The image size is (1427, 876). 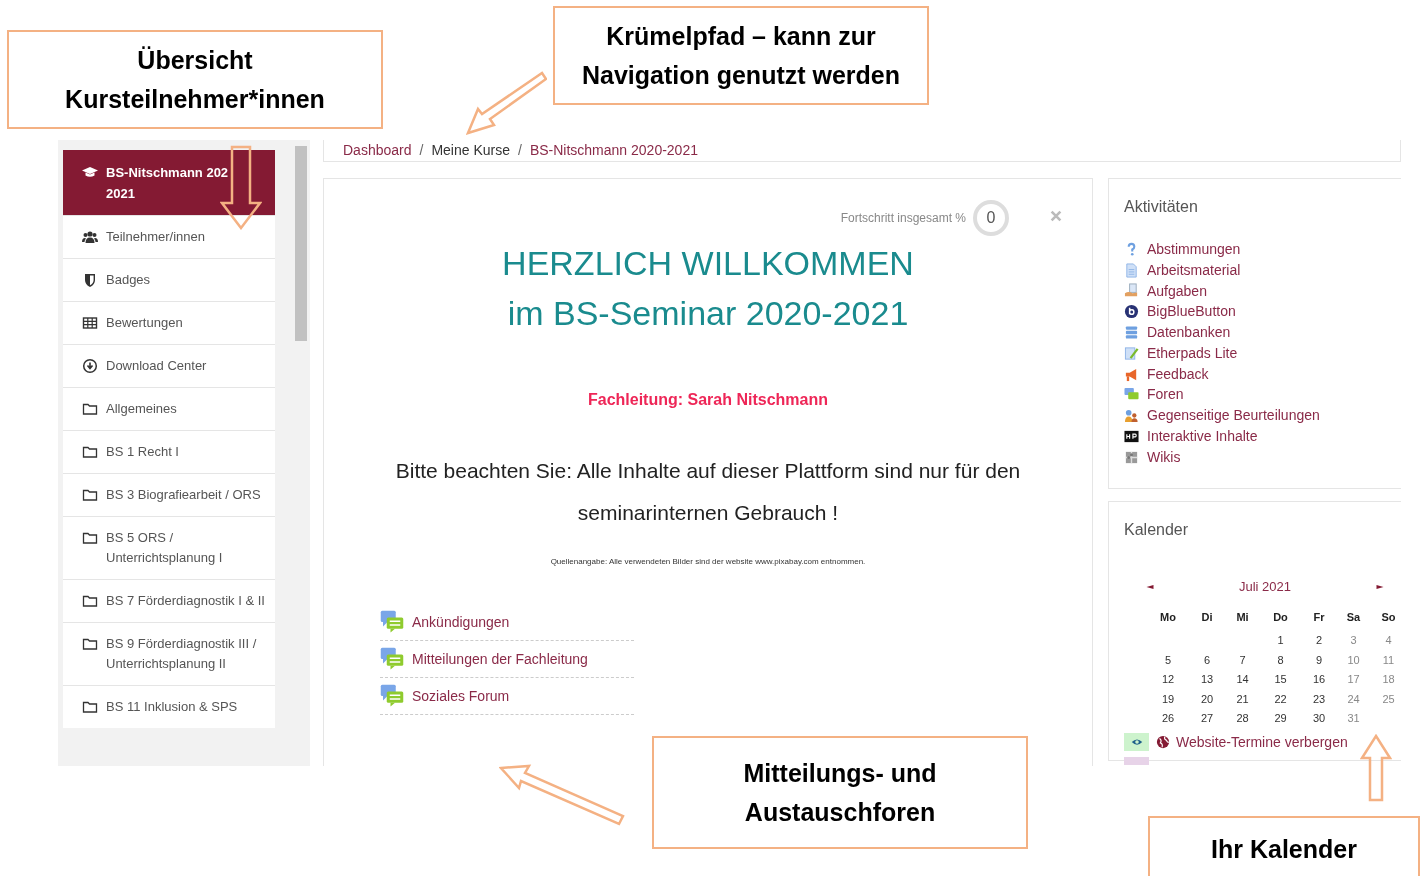 What do you see at coordinates (1388, 681) in the screenshot?
I see `calendar-day: 18` at bounding box center [1388, 681].